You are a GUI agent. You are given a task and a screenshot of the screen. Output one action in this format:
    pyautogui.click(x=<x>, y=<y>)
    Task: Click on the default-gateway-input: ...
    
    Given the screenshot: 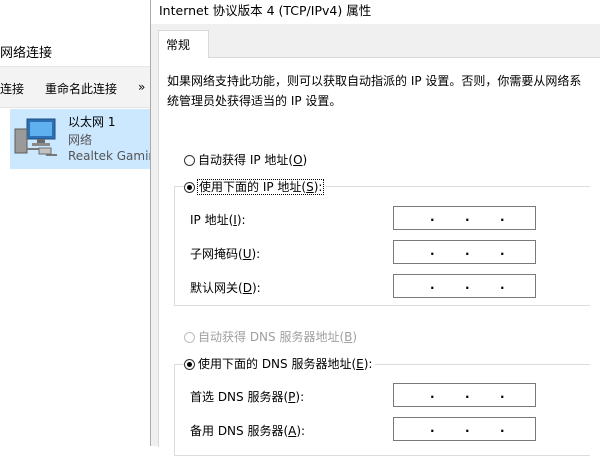 What is the action you would take?
    pyautogui.click(x=464, y=286)
    